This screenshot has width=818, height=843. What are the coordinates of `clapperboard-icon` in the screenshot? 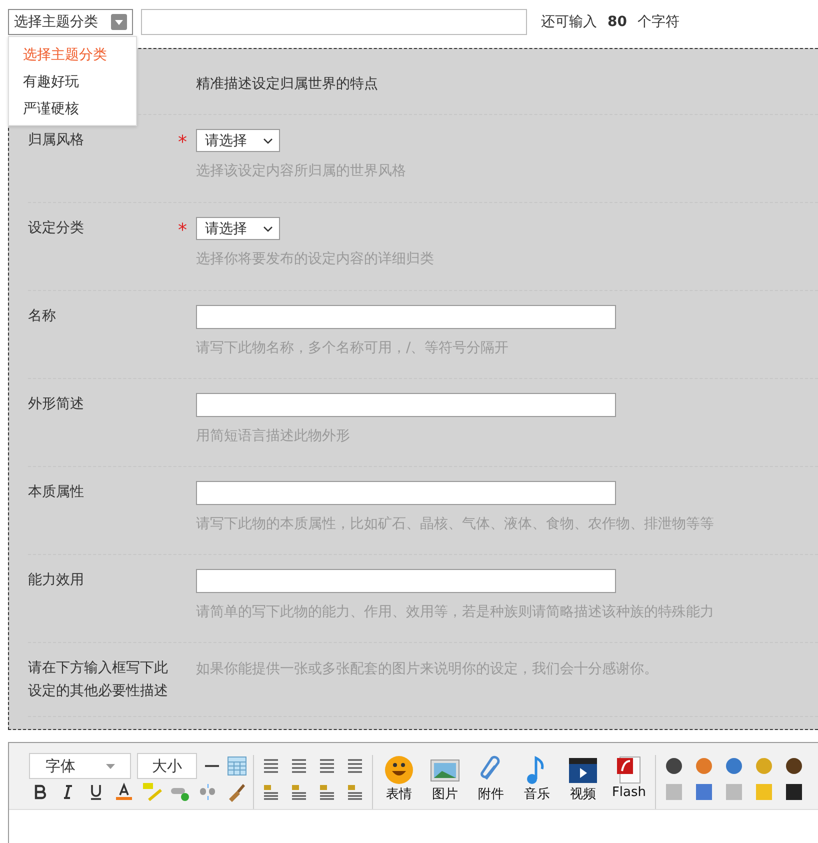 It's located at (583, 770).